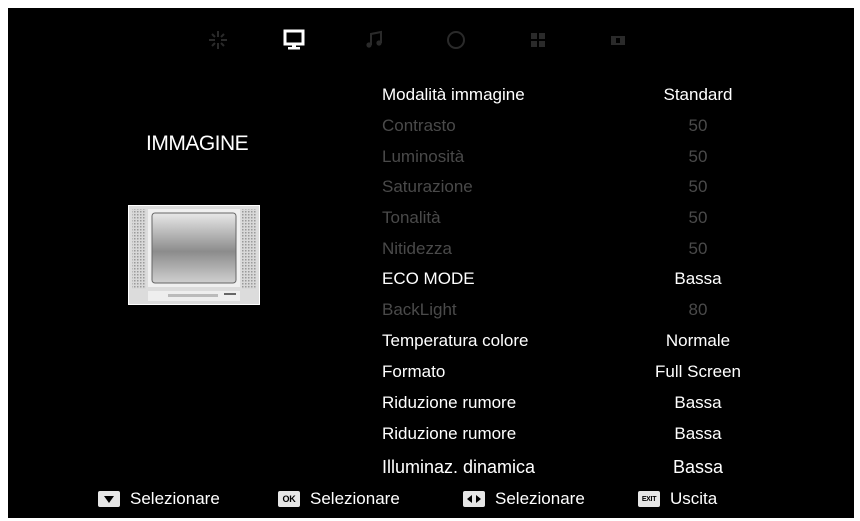  Describe the element at coordinates (572, 341) in the screenshot. I see `setting-temperatura-colore: Temperatura colore Normale` at that location.